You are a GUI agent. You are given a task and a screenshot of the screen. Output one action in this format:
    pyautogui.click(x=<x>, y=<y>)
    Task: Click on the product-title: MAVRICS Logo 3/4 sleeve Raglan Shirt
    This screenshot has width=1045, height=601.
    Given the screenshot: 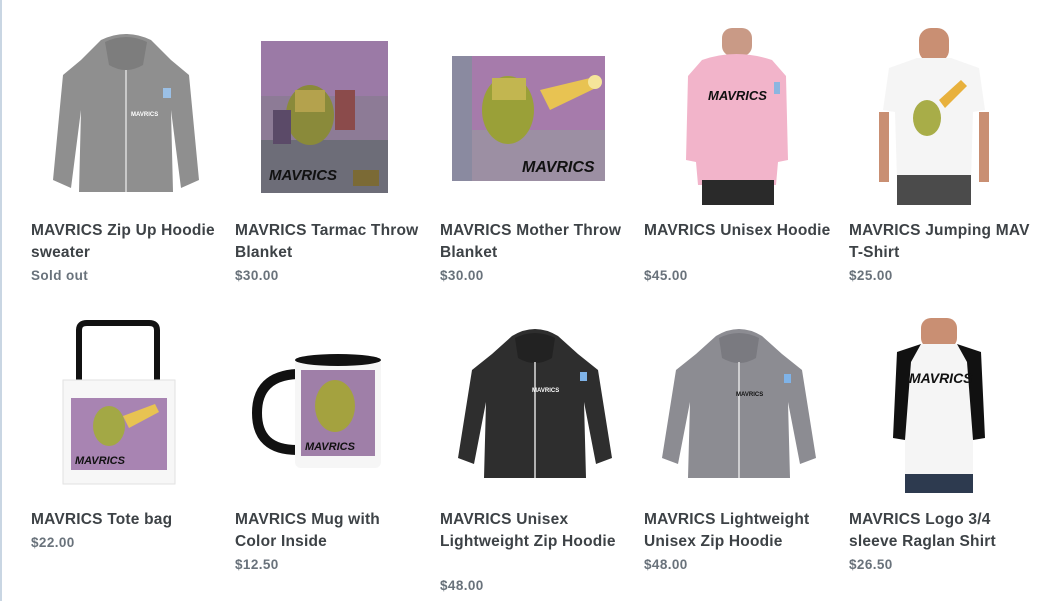 What is the action you would take?
    pyautogui.click(x=944, y=531)
    